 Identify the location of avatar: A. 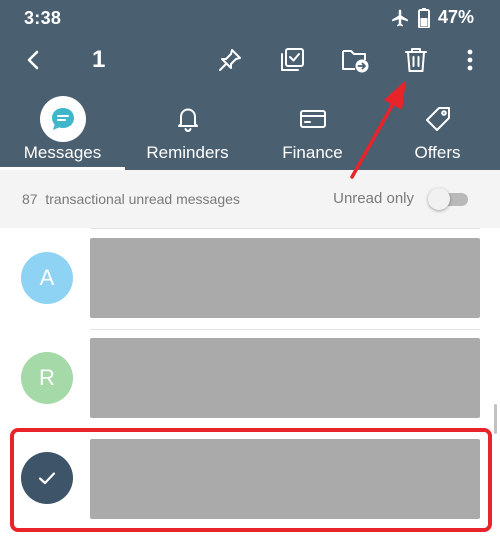
(47, 278).